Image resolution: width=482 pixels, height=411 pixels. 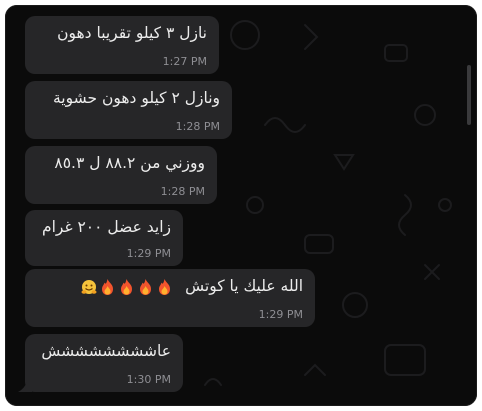 I want to click on message-bubble: نازل ٣ كيلو تقريبا دهون 1:27 PM, so click(x=122, y=45).